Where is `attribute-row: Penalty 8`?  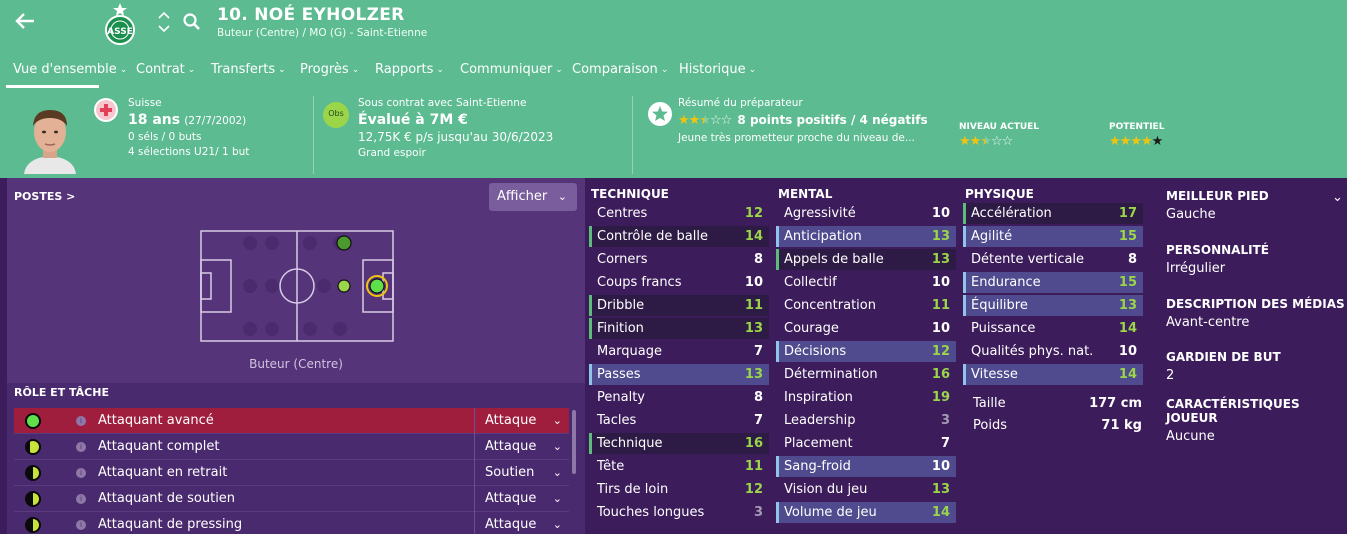 attribute-row: Penalty 8 is located at coordinates (682, 397).